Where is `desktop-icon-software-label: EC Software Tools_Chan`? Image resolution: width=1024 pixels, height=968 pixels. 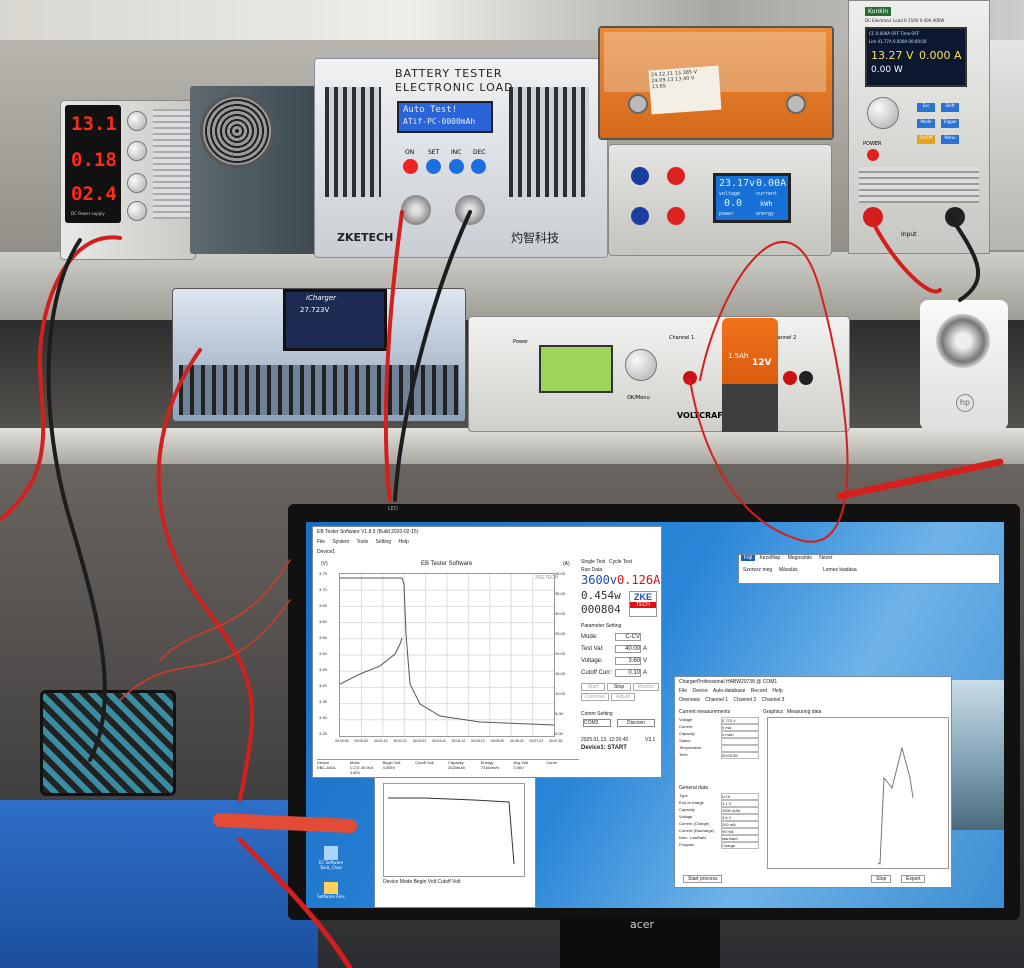
desktop-icon-software-label: EC Software Tools_Chan is located at coordinates (331, 865).